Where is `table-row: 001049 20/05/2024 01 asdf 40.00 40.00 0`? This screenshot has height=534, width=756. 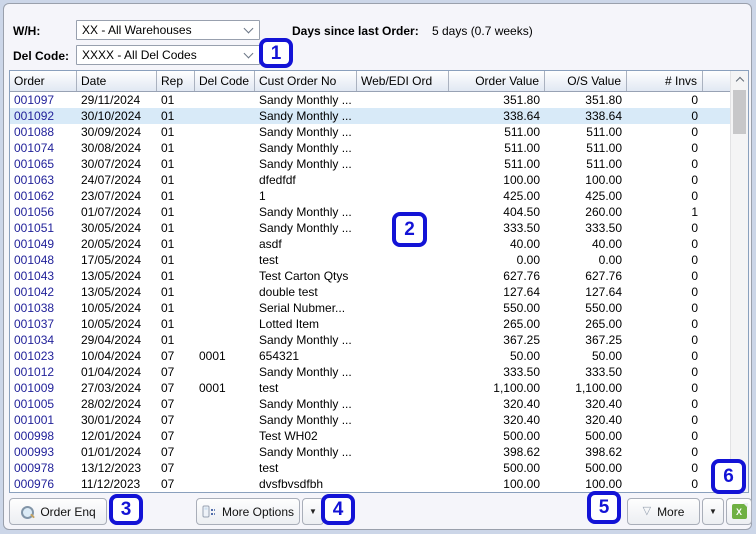
table-row: 001049 20/05/2024 01 asdf 40.00 40.00 0 is located at coordinates (370, 244).